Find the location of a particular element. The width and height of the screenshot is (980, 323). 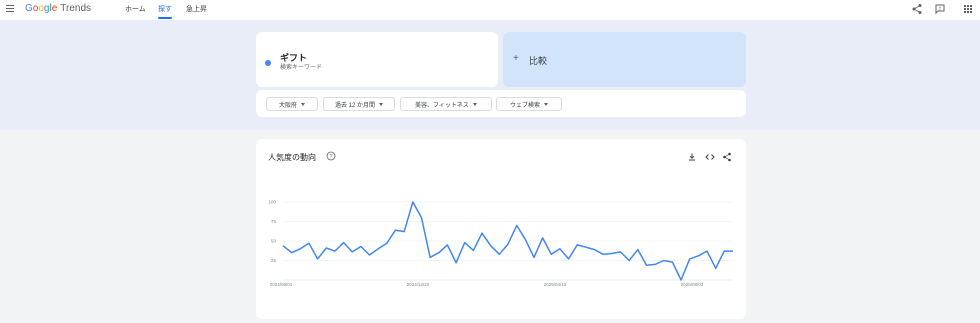

time-range-filter: 過去 12 か月間 is located at coordinates (359, 104).